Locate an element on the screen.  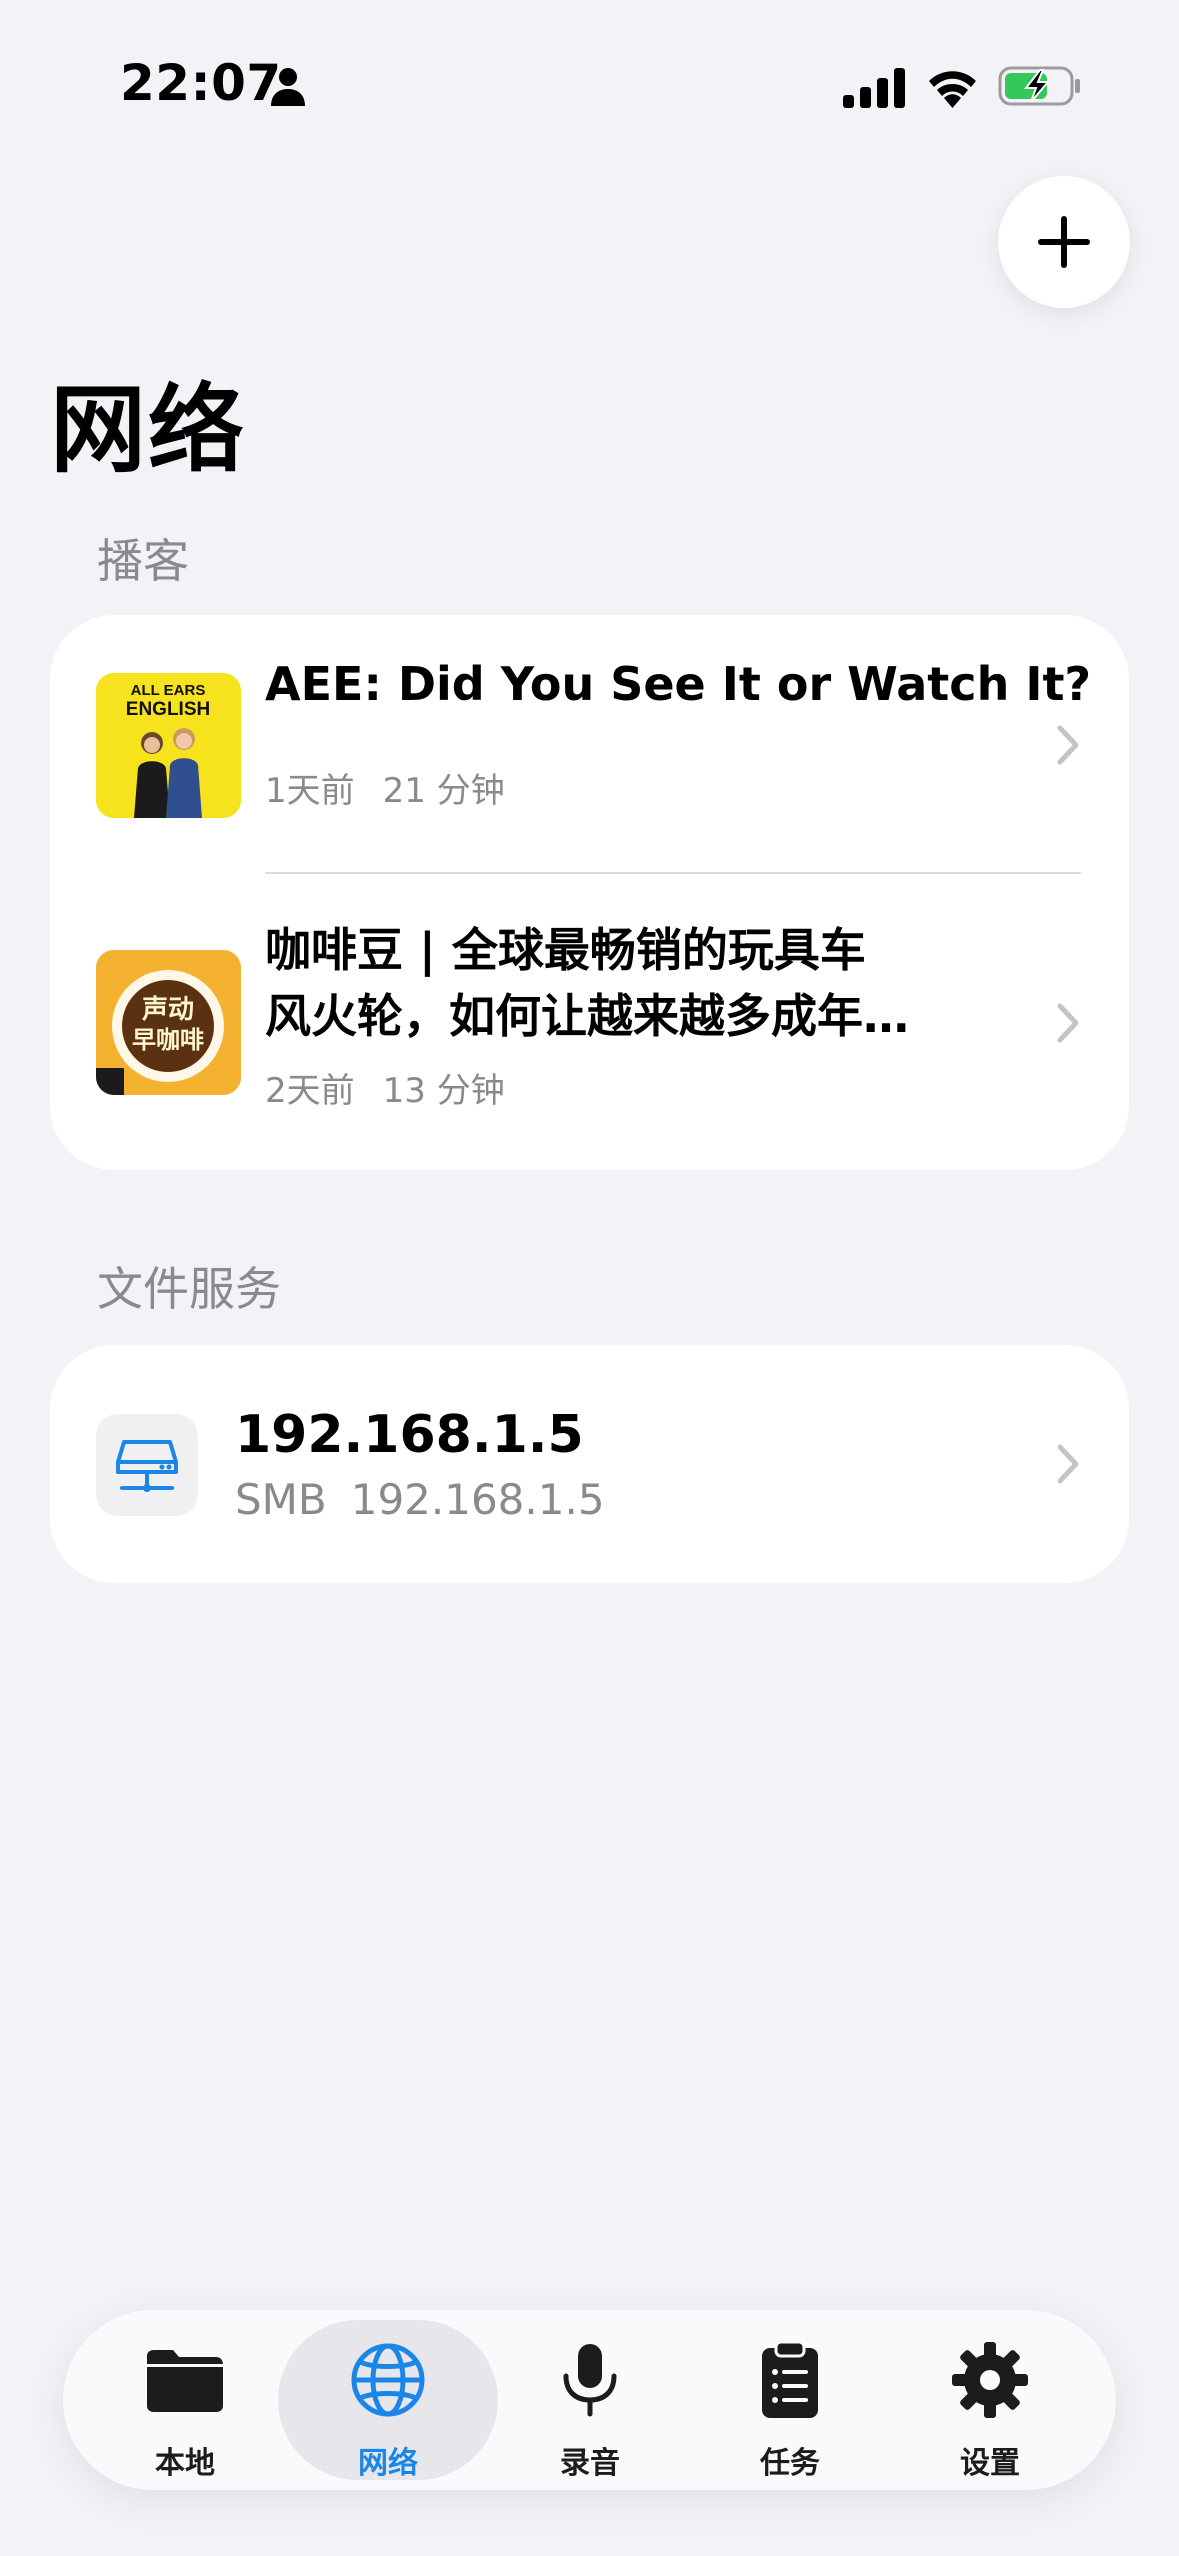
server-icon is located at coordinates (147, 1465).